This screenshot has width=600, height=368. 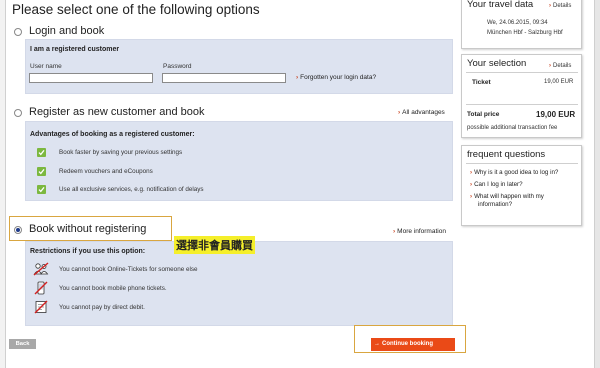 I want to click on password-label: Password, so click(x=177, y=66).